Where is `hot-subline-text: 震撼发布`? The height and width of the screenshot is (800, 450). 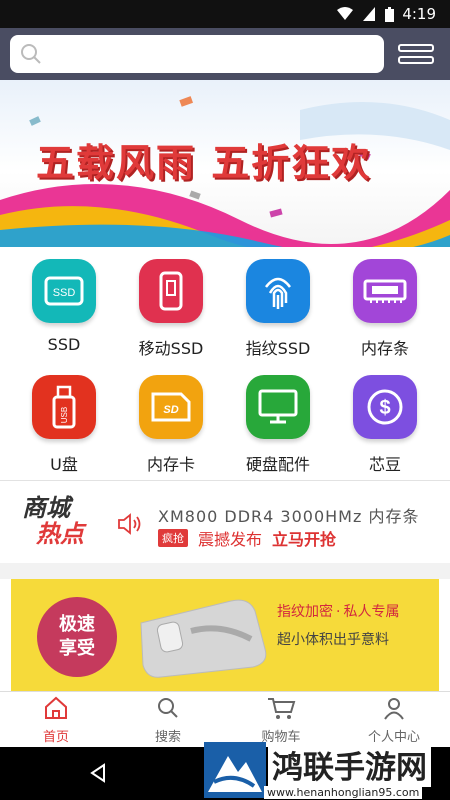 hot-subline-text: 震撼发布 is located at coordinates (230, 539).